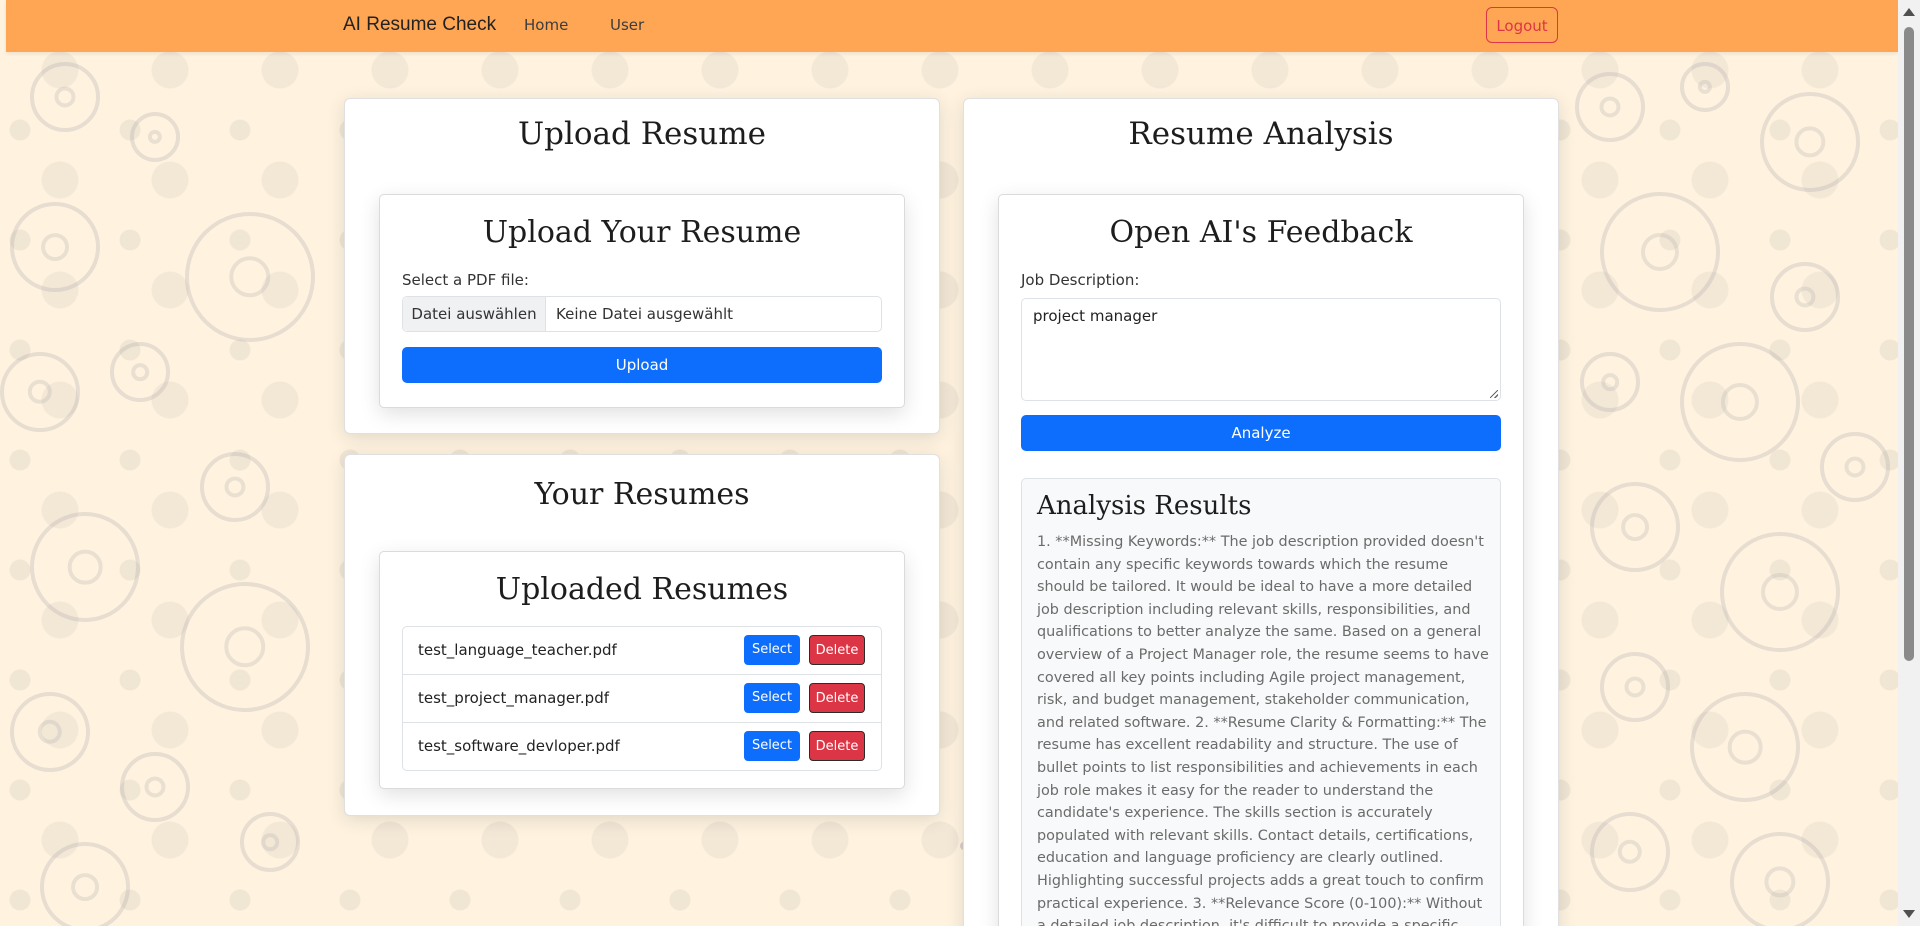  Describe the element at coordinates (514, 698) in the screenshot. I see `resume-filename: test_project_manager.pdf` at that location.